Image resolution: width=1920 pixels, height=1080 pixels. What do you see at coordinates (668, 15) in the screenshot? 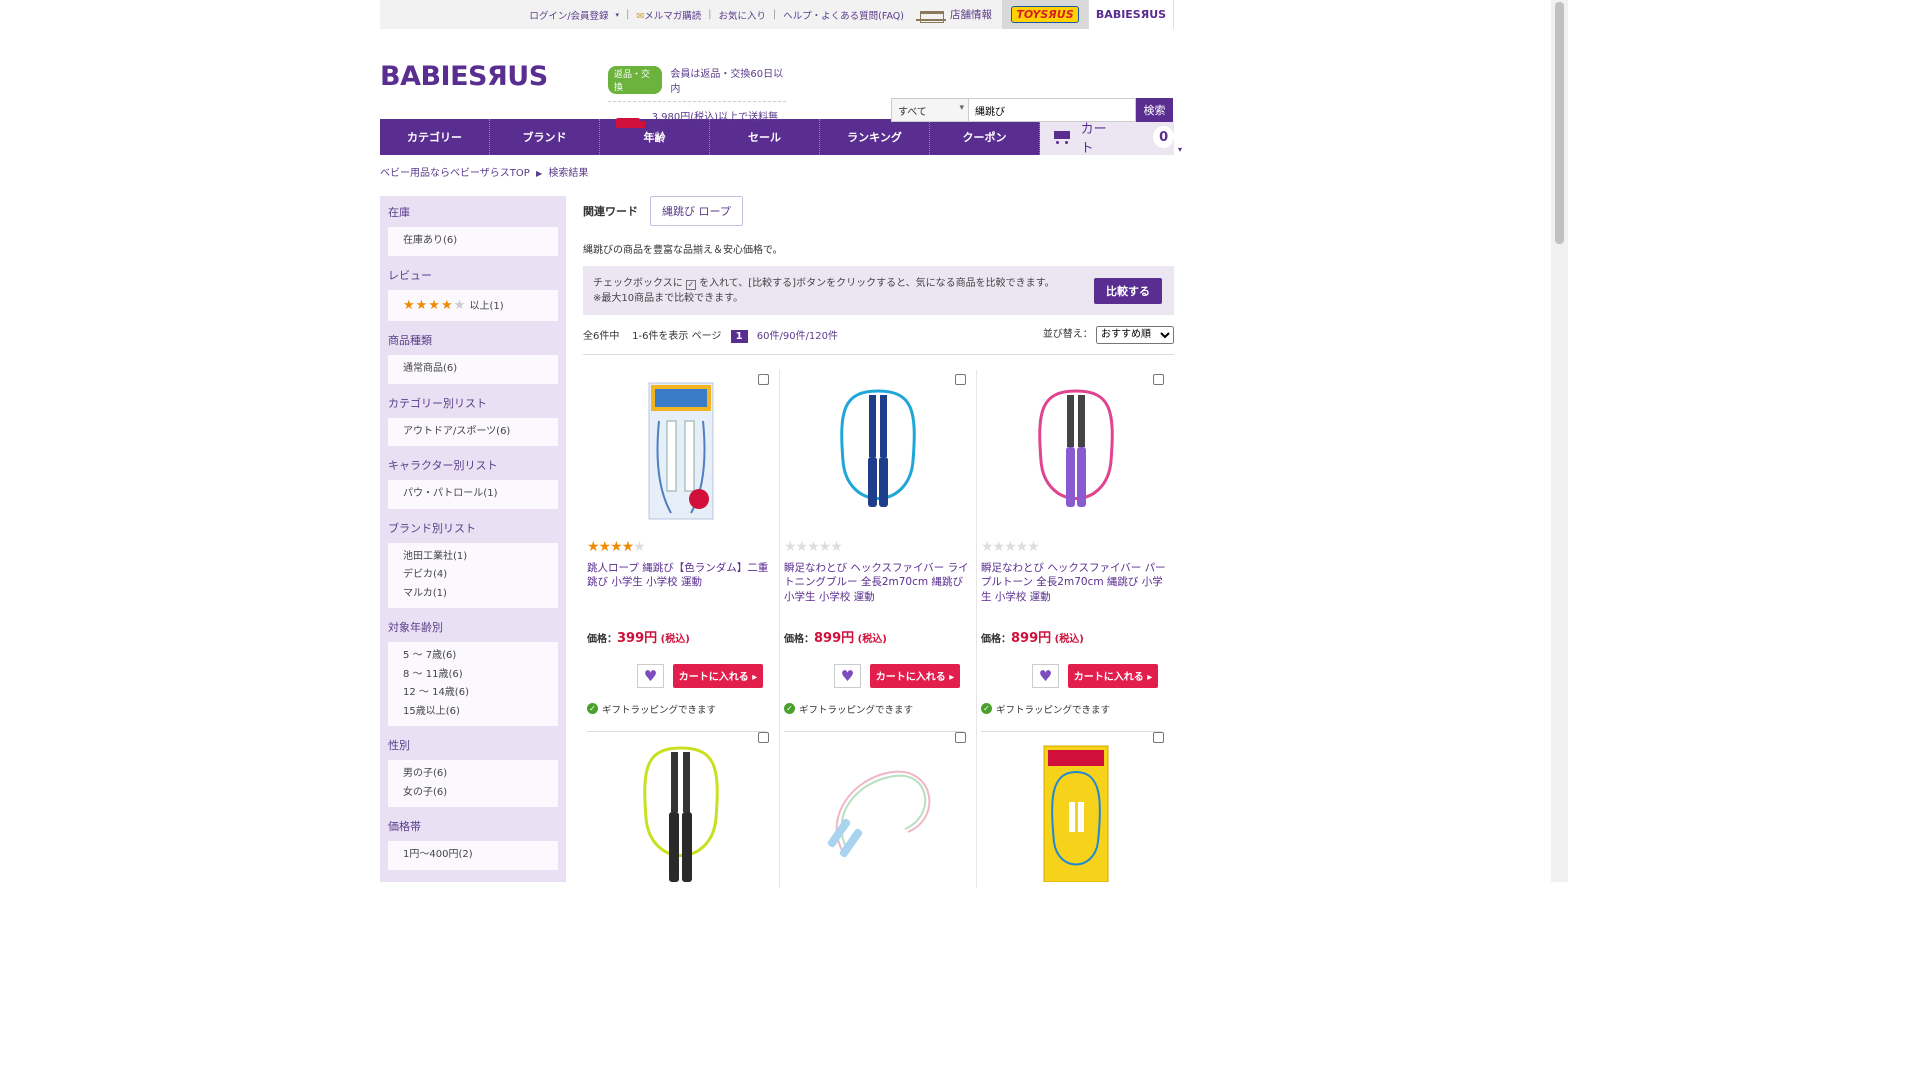
I see `newsletter-link: ✉メルマガ購読` at bounding box center [668, 15].